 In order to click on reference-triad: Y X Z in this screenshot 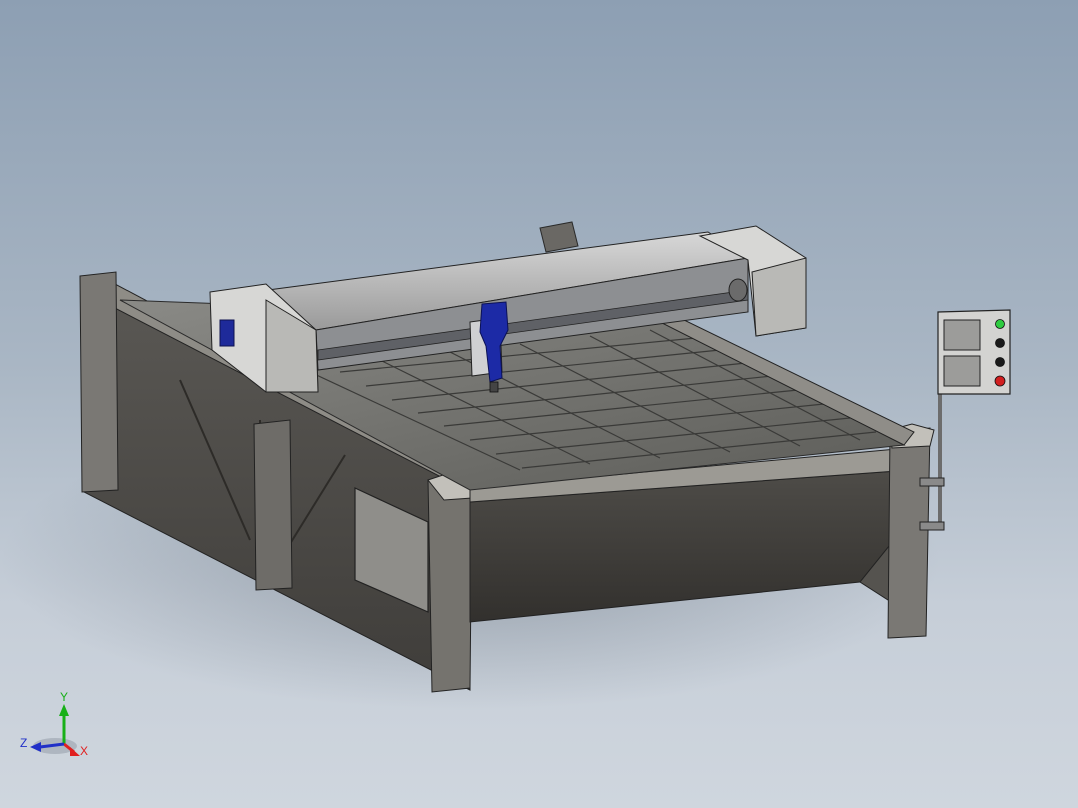, I will do `click(54, 724)`.